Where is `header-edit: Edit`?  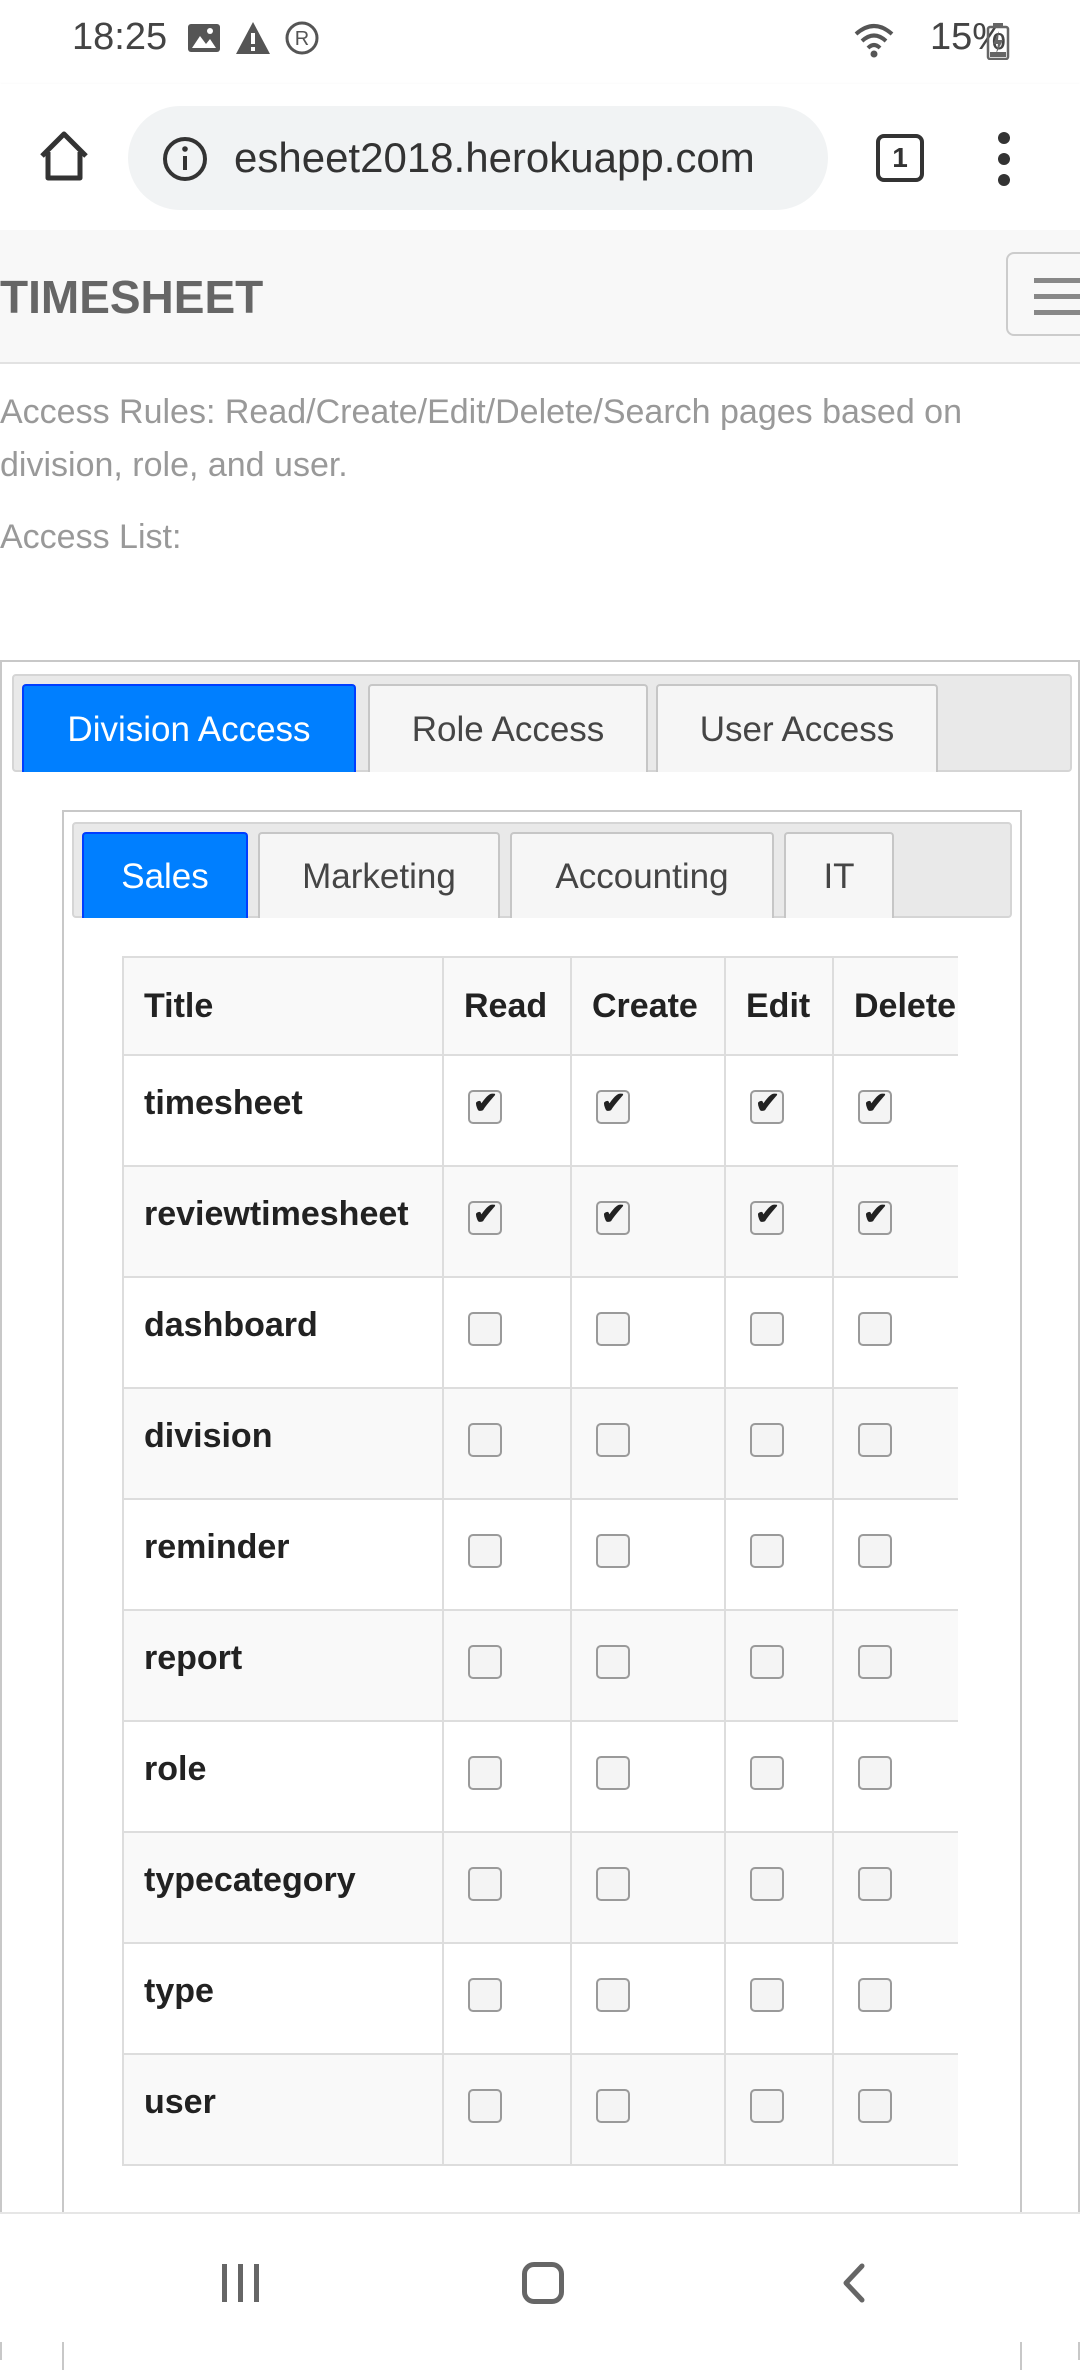 header-edit: Edit is located at coordinates (779, 1006).